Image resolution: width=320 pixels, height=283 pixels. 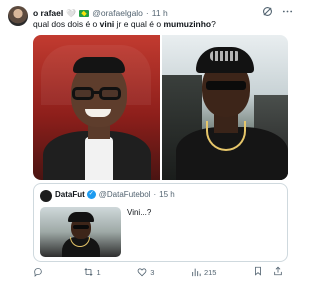 I want to click on views-button: 215, so click(x=204, y=272).